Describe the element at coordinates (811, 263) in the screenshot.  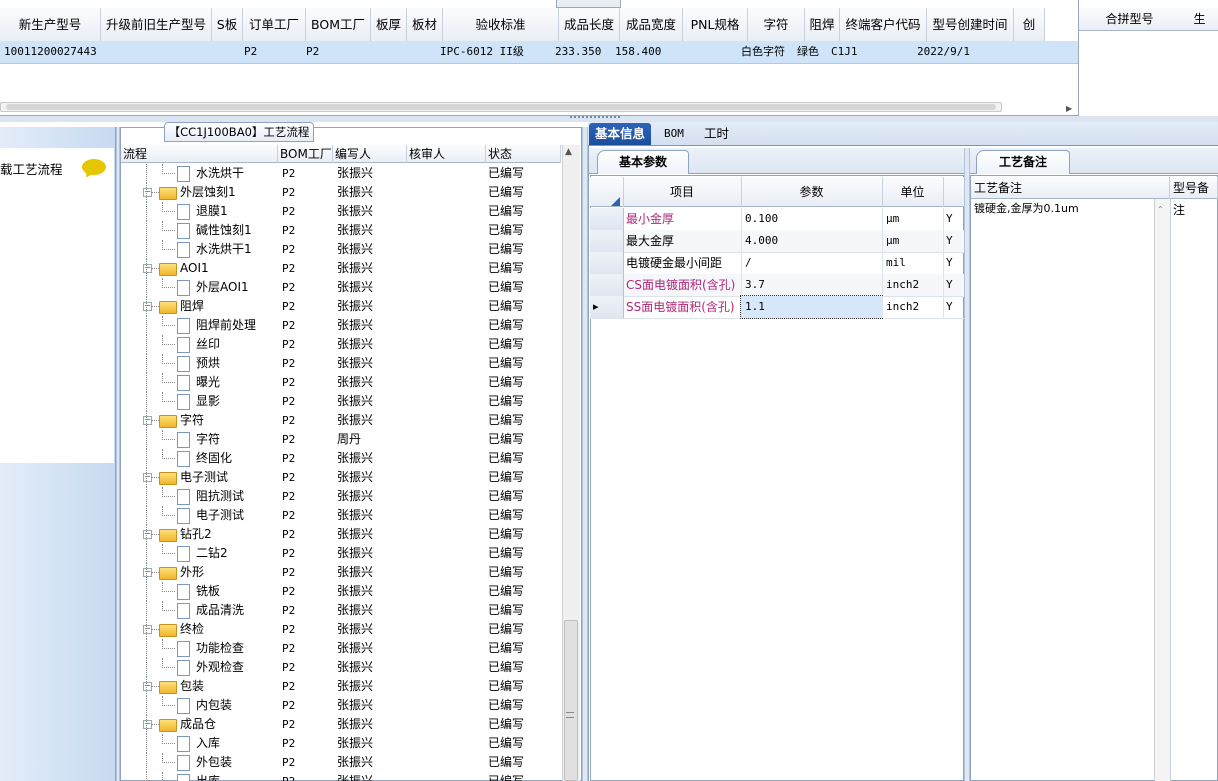
I see `param-value: /` at that location.